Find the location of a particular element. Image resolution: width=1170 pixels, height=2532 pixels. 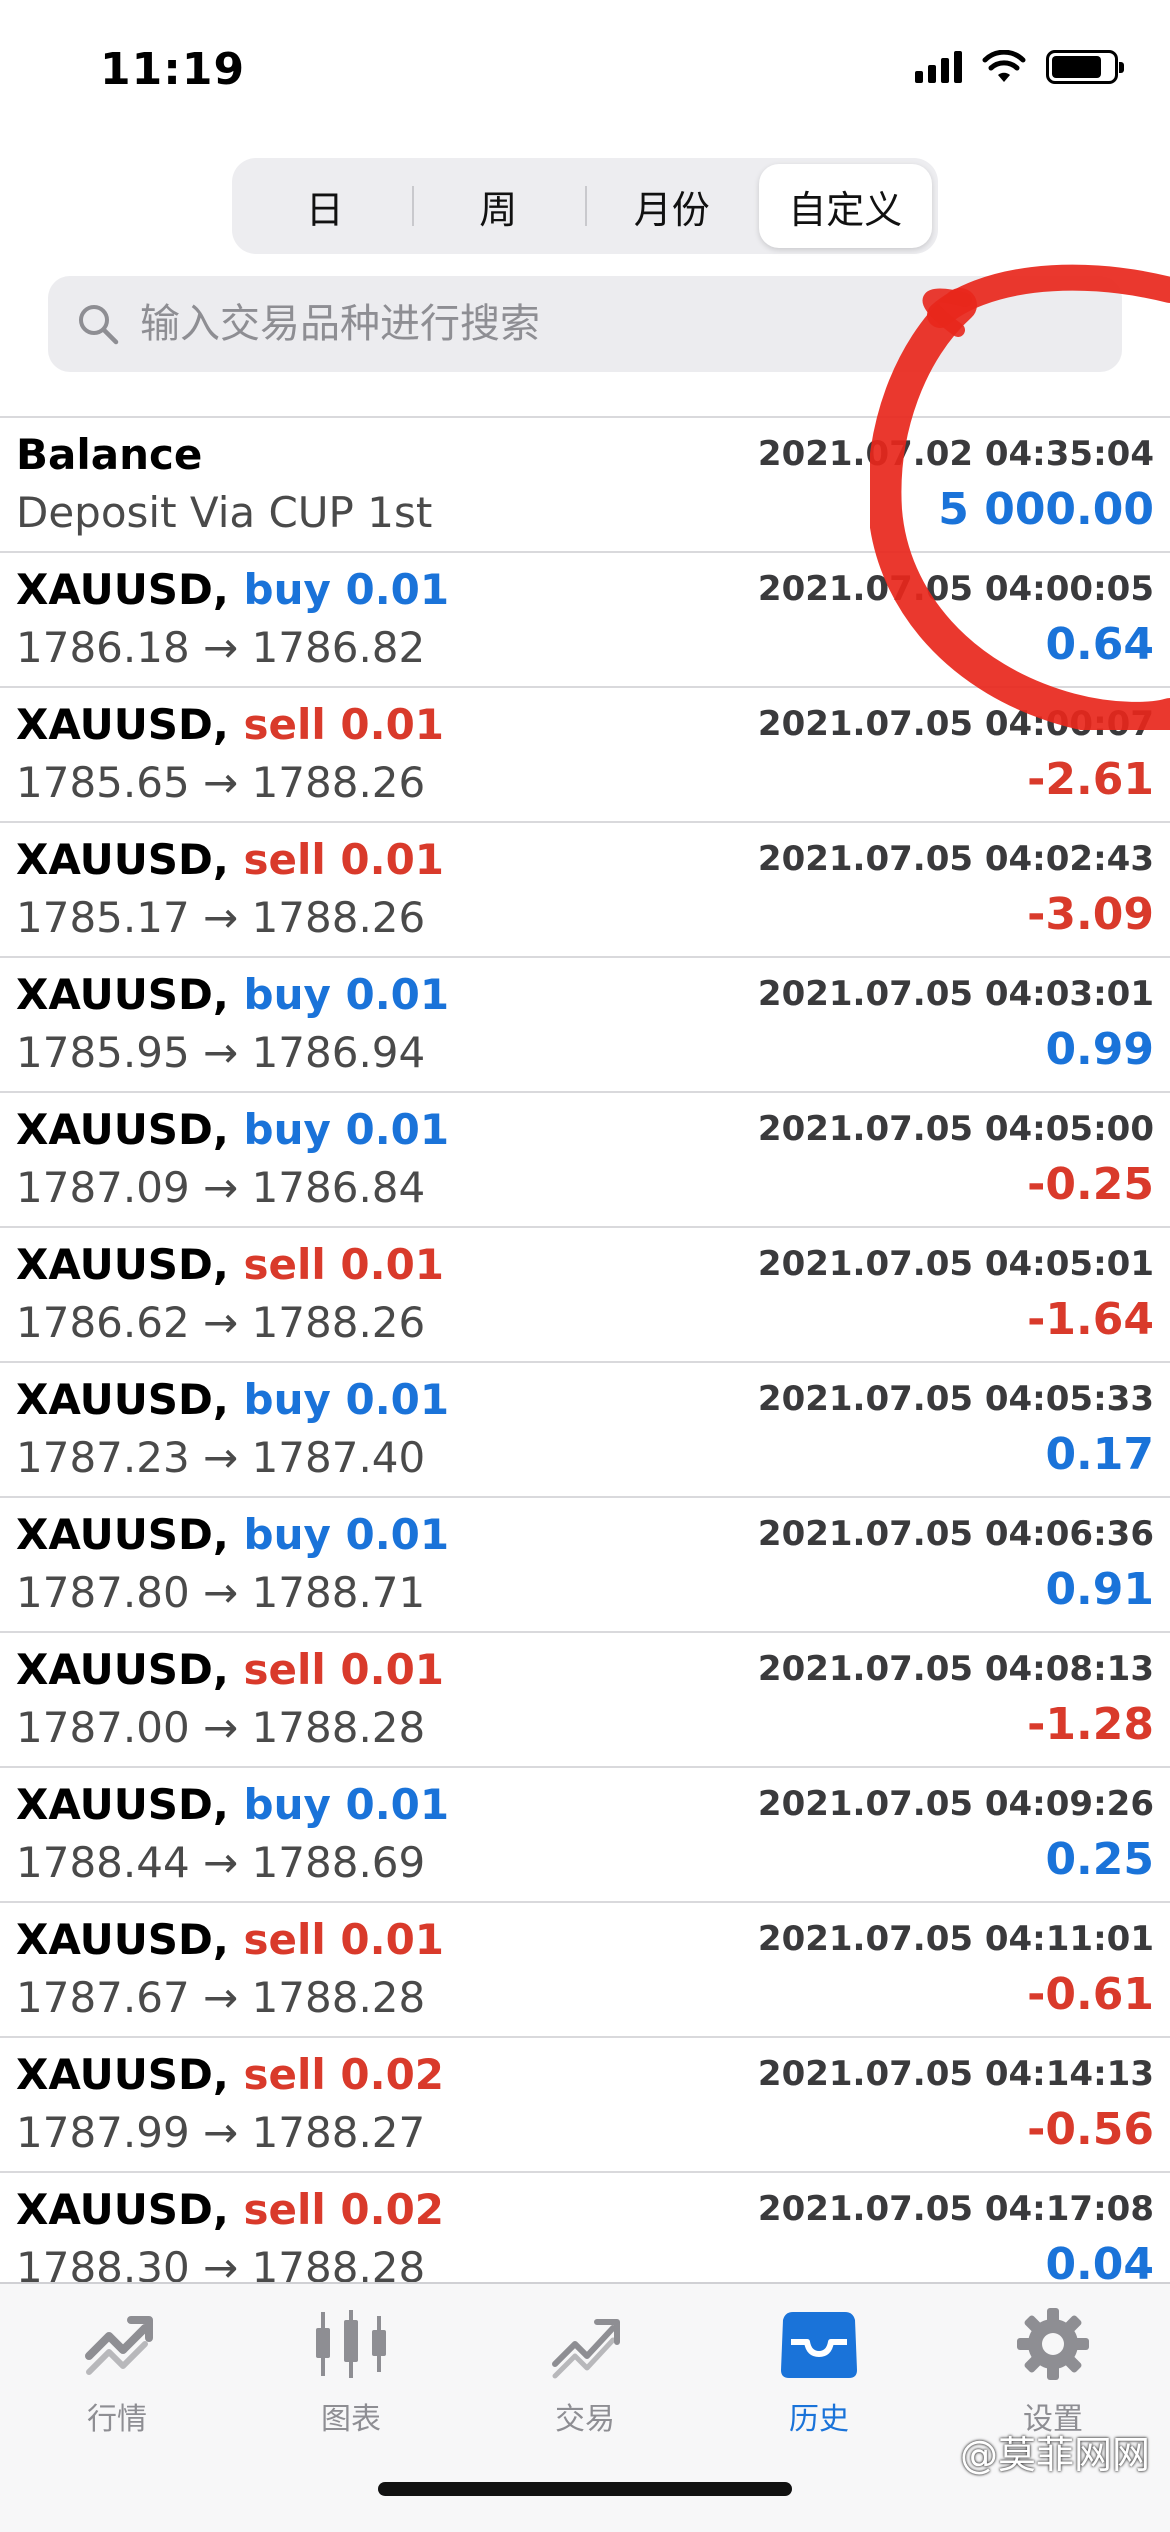

tab-quotes: 行情 is located at coordinates (117, 2379).